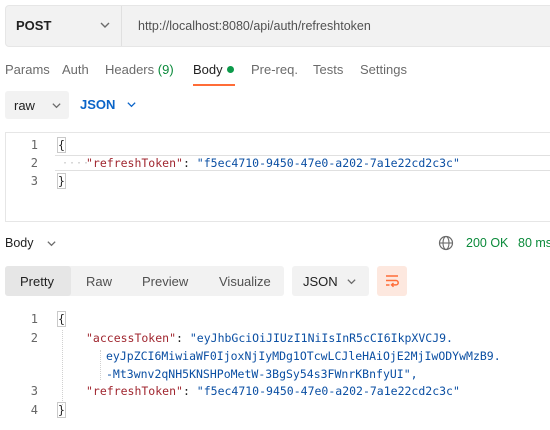 Image resolution: width=550 pixels, height=430 pixels. I want to click on wrap-lines-button, so click(392, 281).